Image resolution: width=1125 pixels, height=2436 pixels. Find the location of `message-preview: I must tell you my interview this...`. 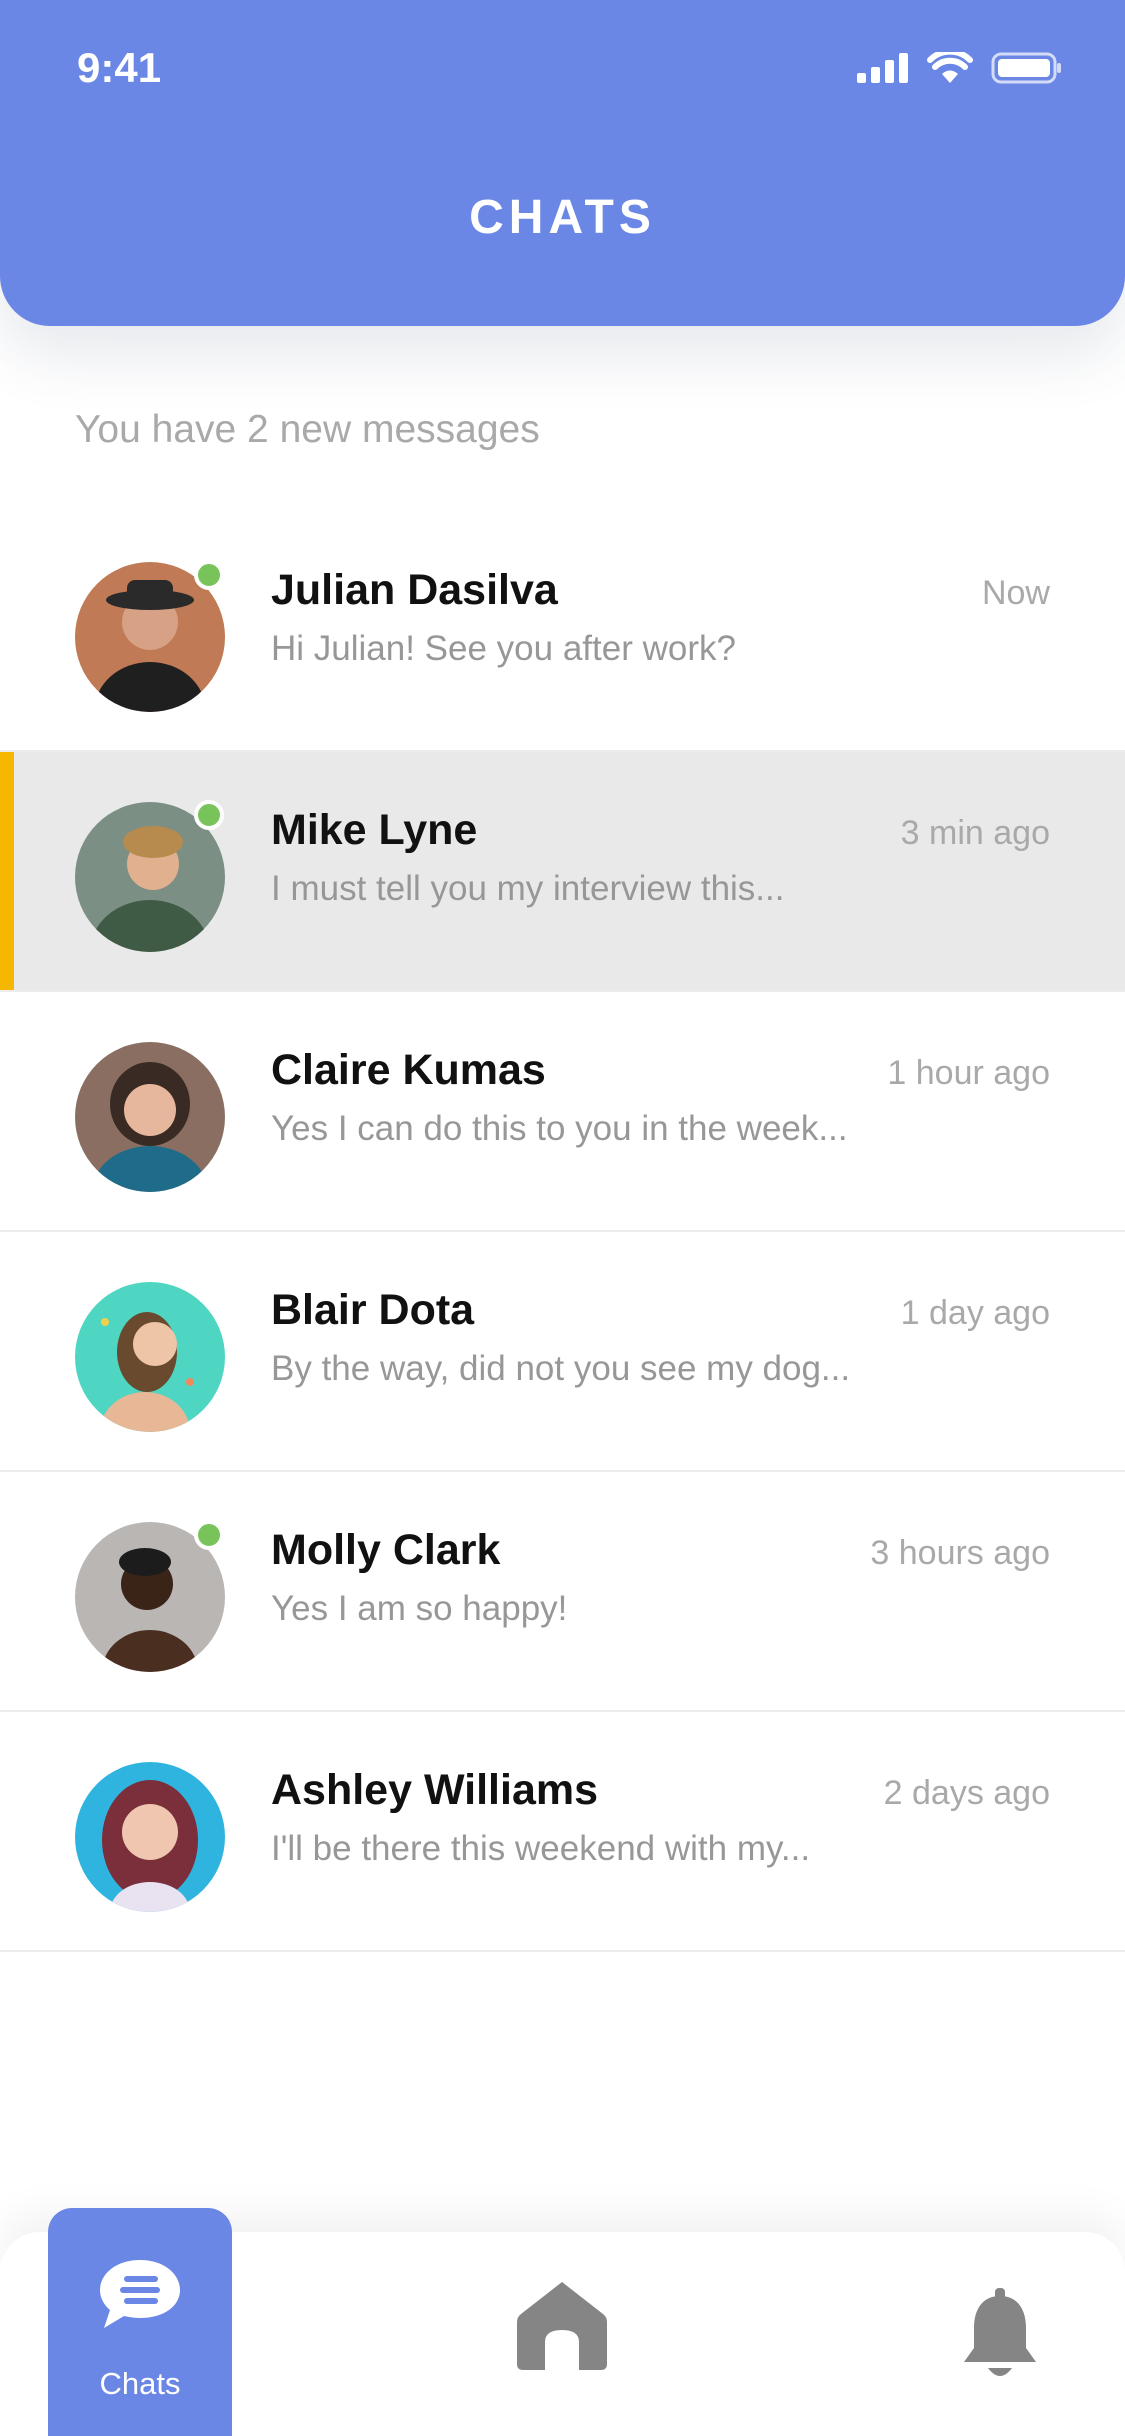

message-preview: I must tell you my interview this... is located at coordinates (528, 888).